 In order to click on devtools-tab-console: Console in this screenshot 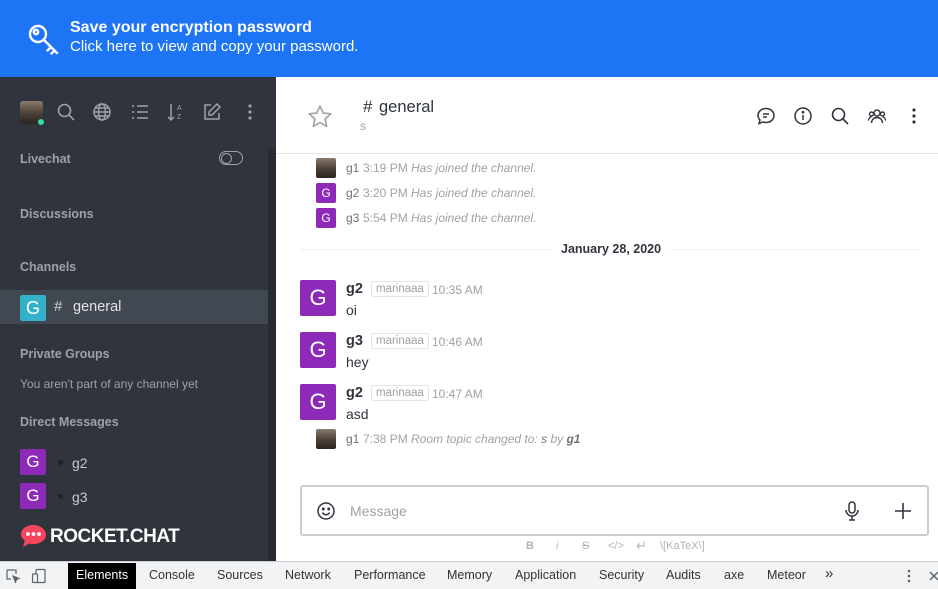, I will do `click(172, 575)`.